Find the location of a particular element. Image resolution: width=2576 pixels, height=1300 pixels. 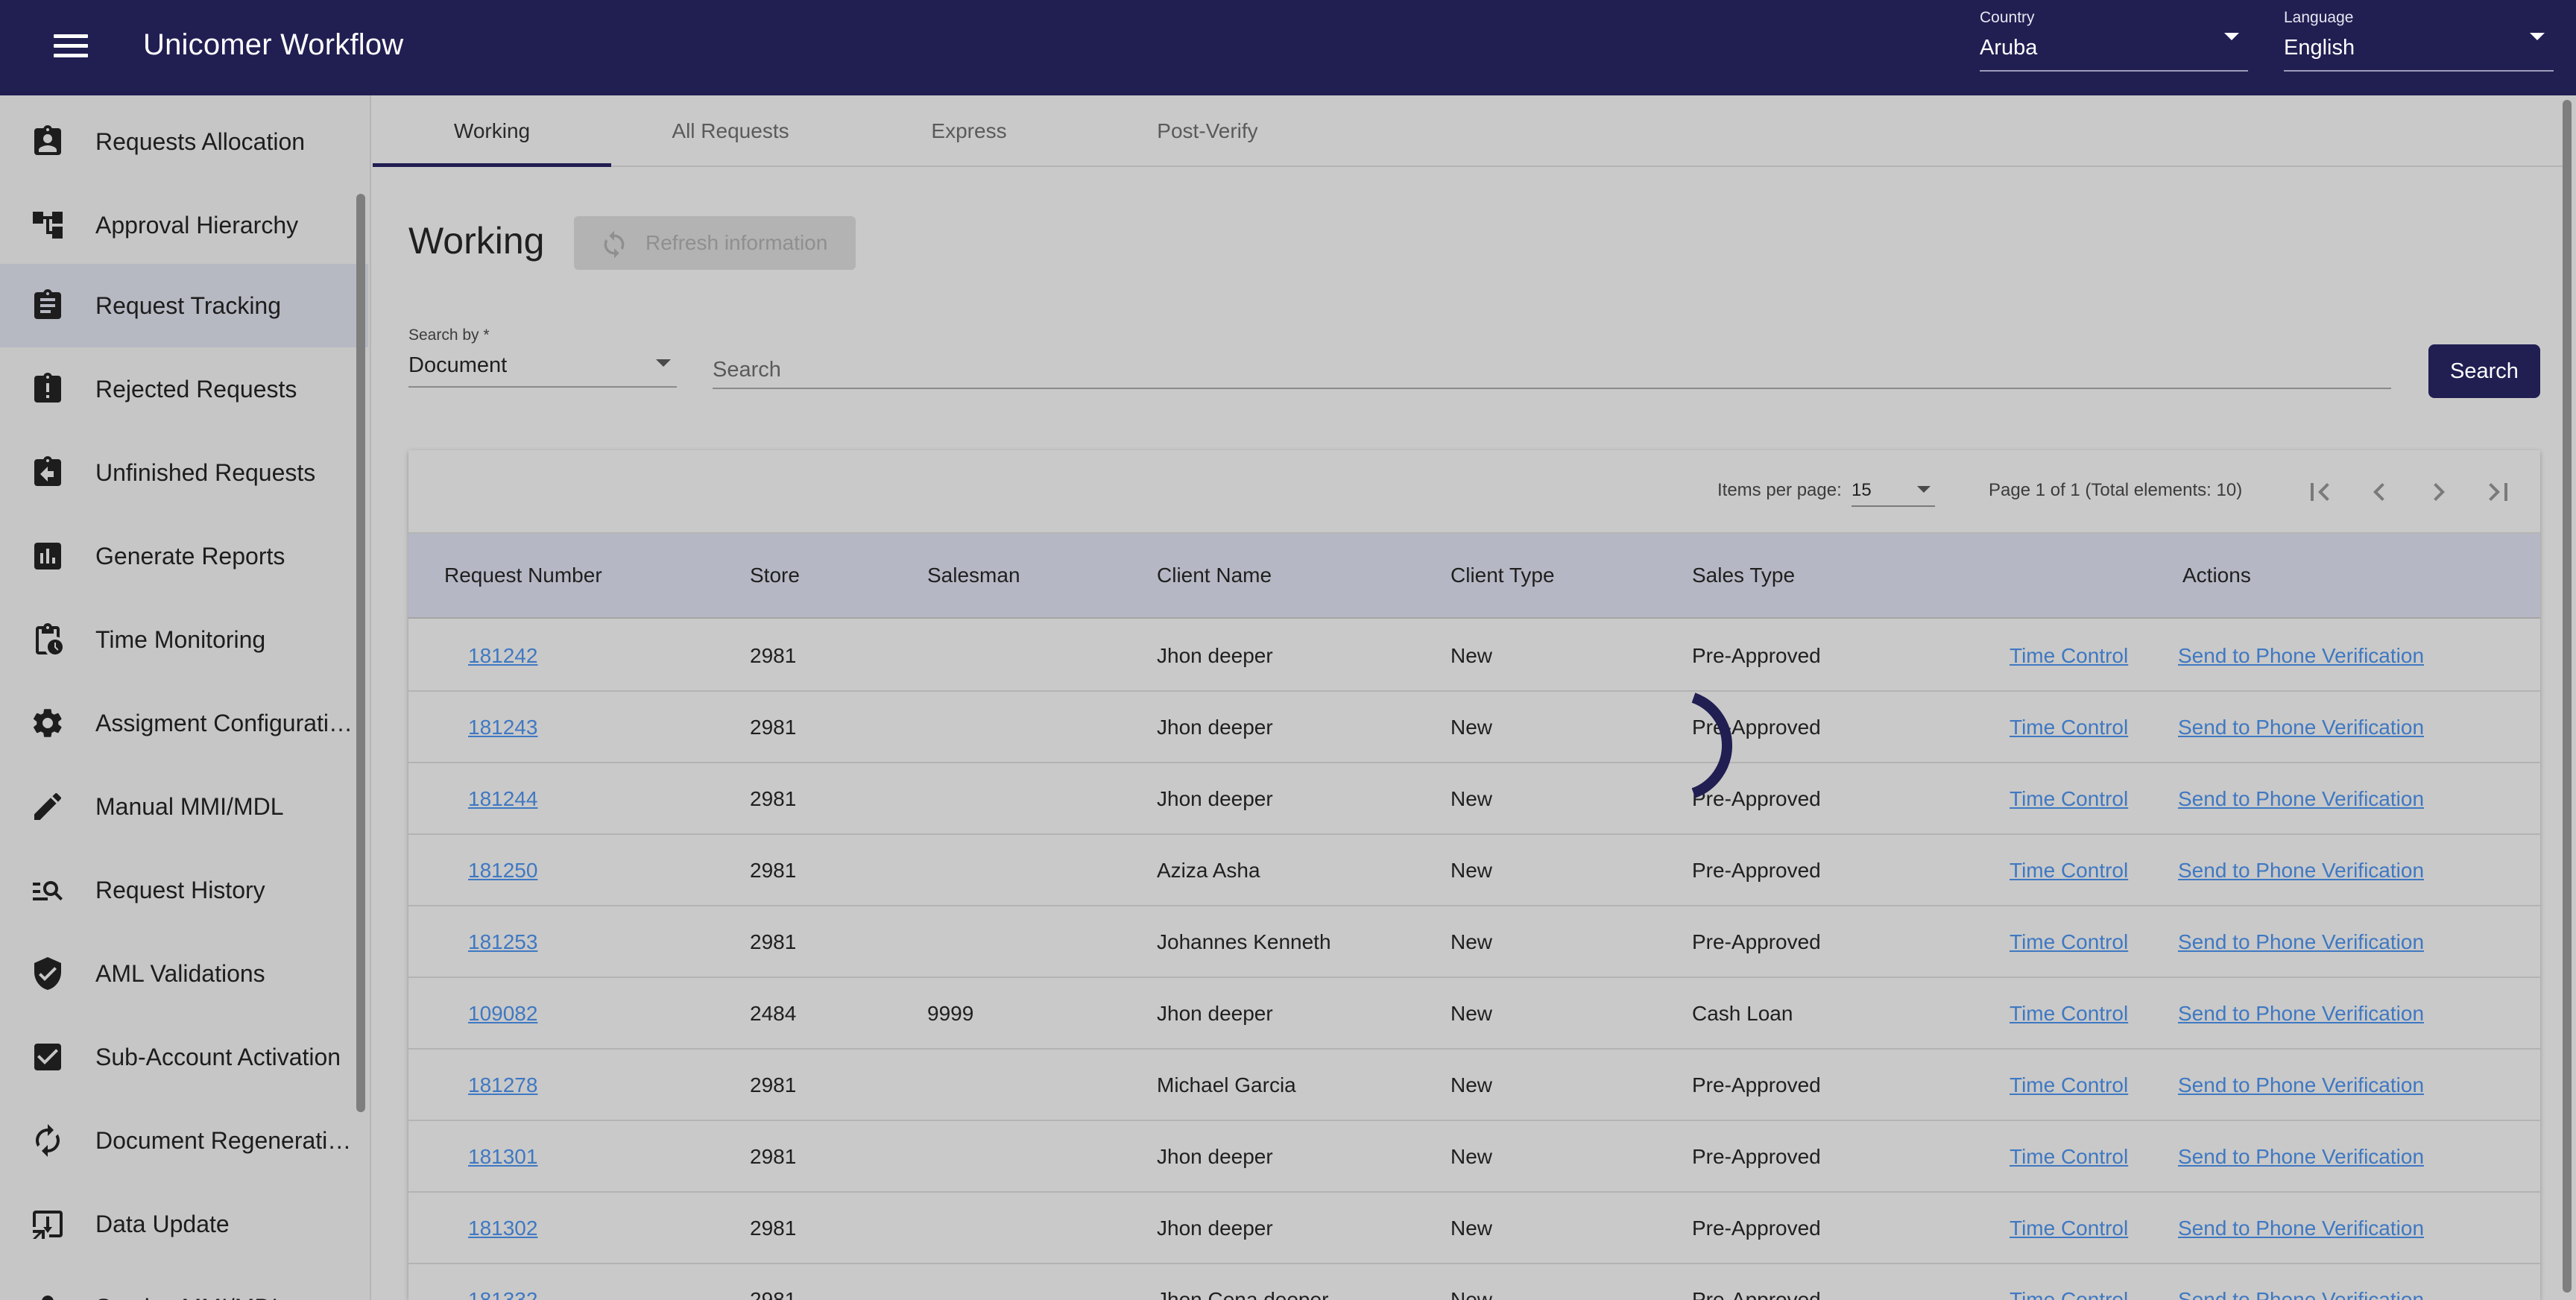

request-number-link: 181244 is located at coordinates (503, 799).